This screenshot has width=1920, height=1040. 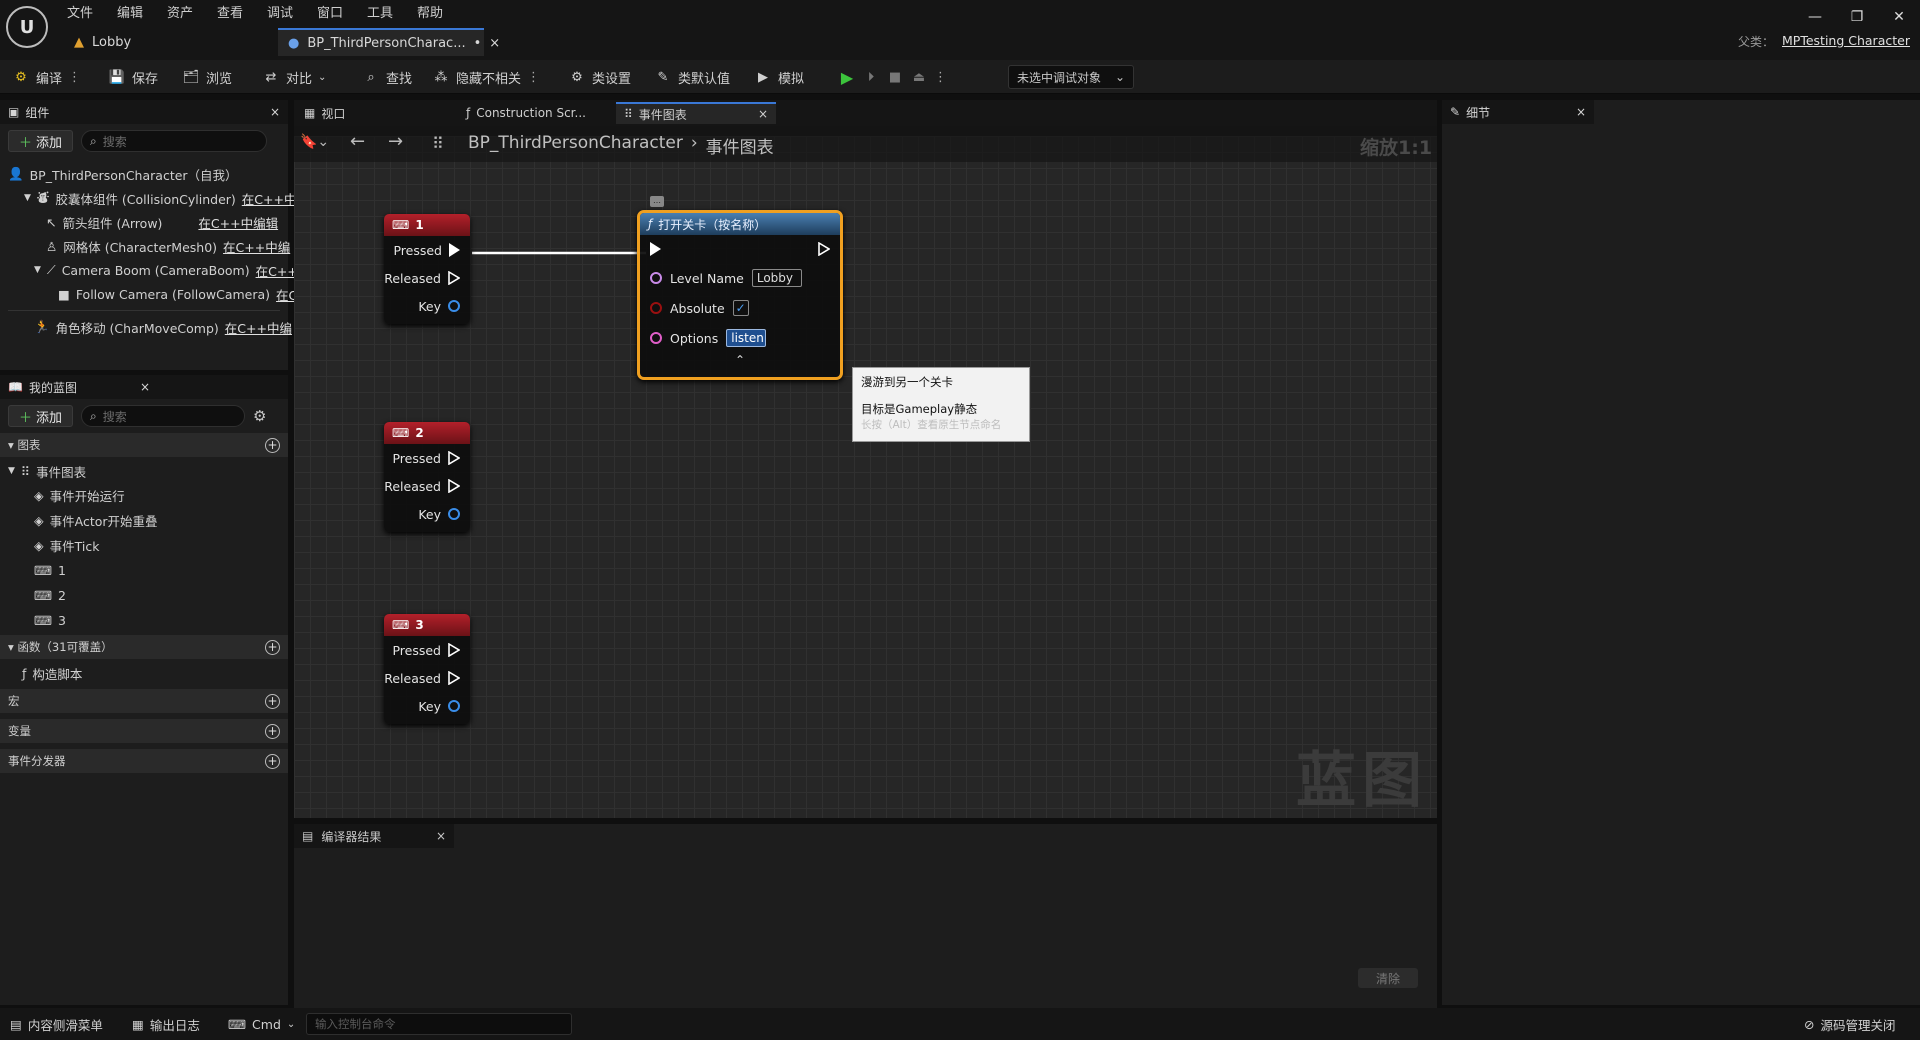 What do you see at coordinates (144, 731) in the screenshot?
I see `variables-category: 变量 +` at bounding box center [144, 731].